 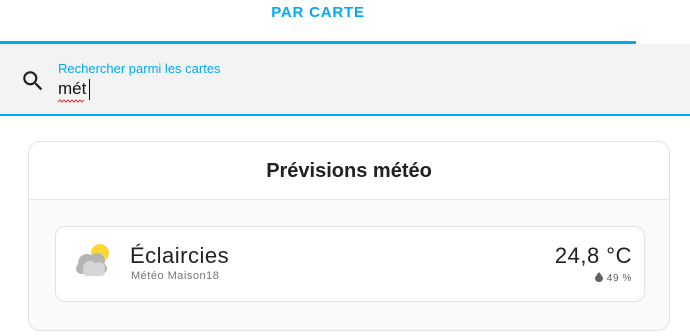 I want to click on search-label: Rechercher parmi les cartes, so click(x=139, y=68).